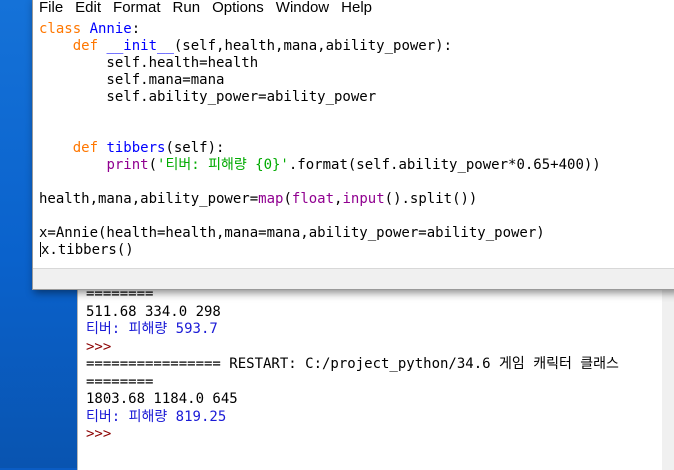 The width and height of the screenshot is (674, 470). Describe the element at coordinates (140, 46) in the screenshot. I see `code-token: __init__` at that location.